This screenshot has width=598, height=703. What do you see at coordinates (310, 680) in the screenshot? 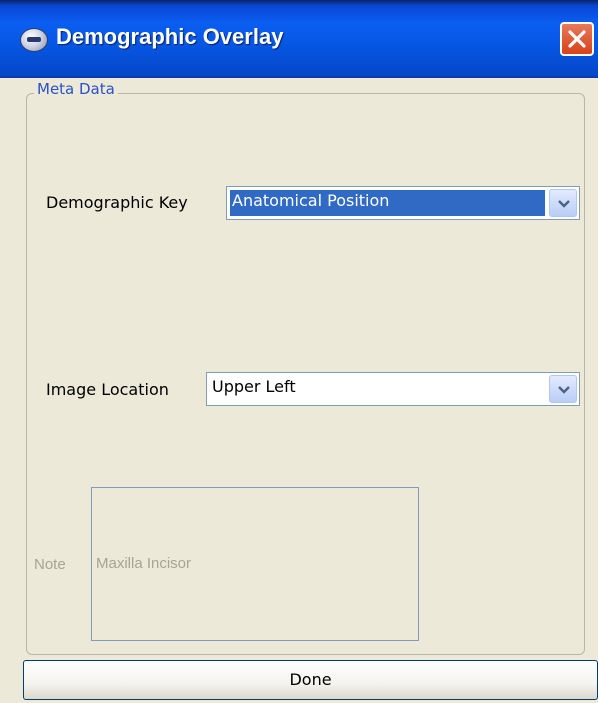
I see `done-button: Done` at bounding box center [310, 680].